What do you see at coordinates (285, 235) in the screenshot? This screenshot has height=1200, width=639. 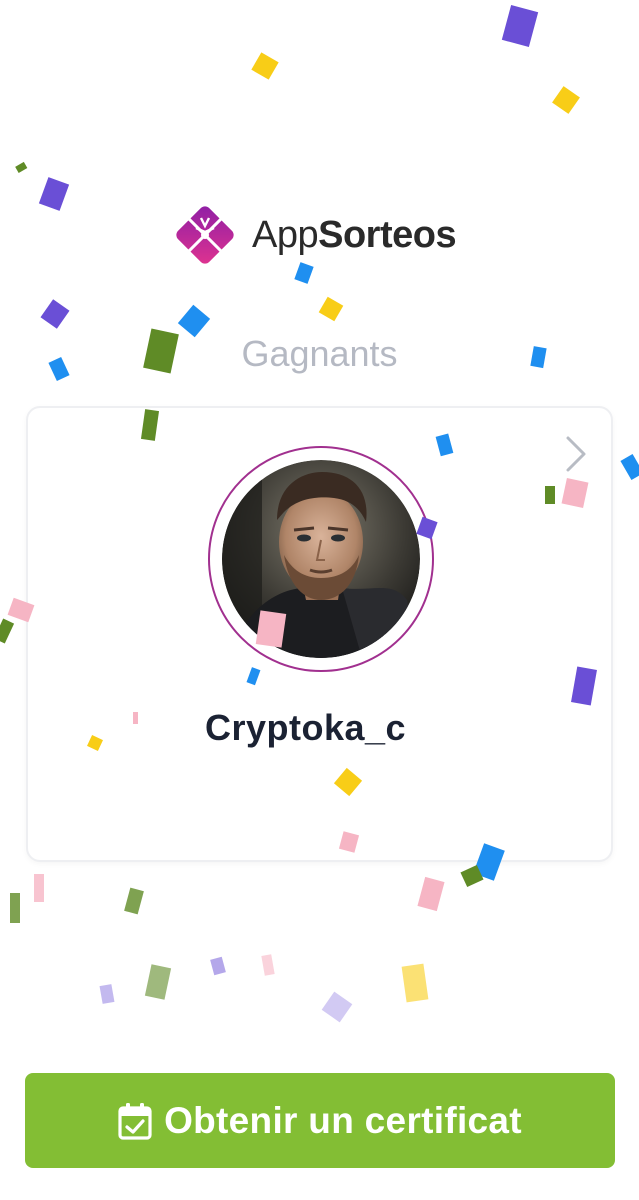 I see `app-name-light: App` at bounding box center [285, 235].